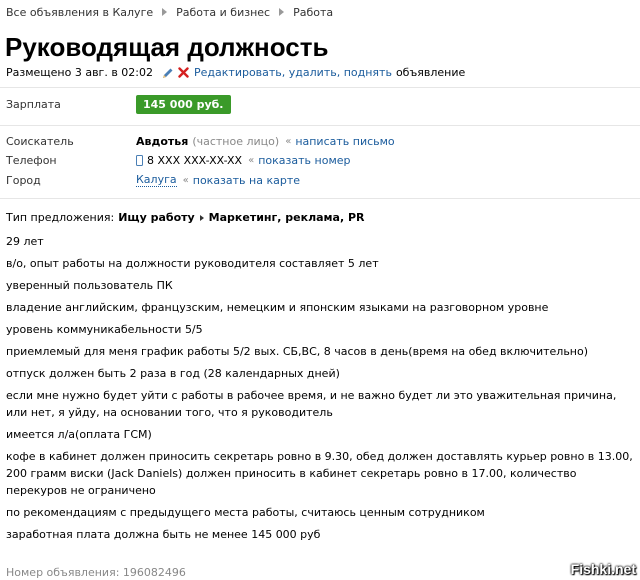 The height and width of the screenshot is (580, 640). Describe the element at coordinates (31, 160) in the screenshot. I see `phone-label: Телефон` at that location.